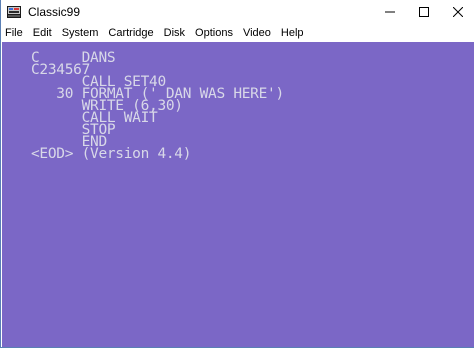  I want to click on menu-options: Options, so click(214, 33).